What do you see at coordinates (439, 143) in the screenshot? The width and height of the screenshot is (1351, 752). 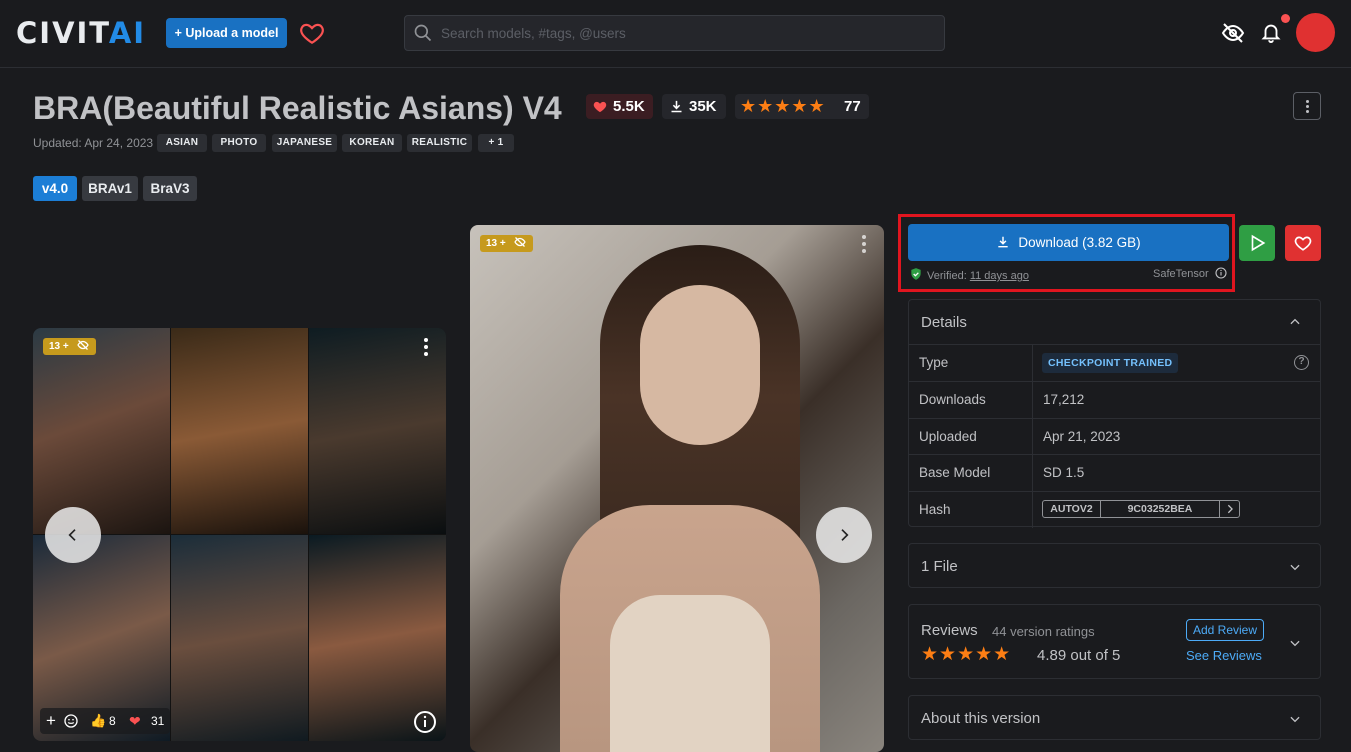 I see `tag-realistic: REALISTIC` at bounding box center [439, 143].